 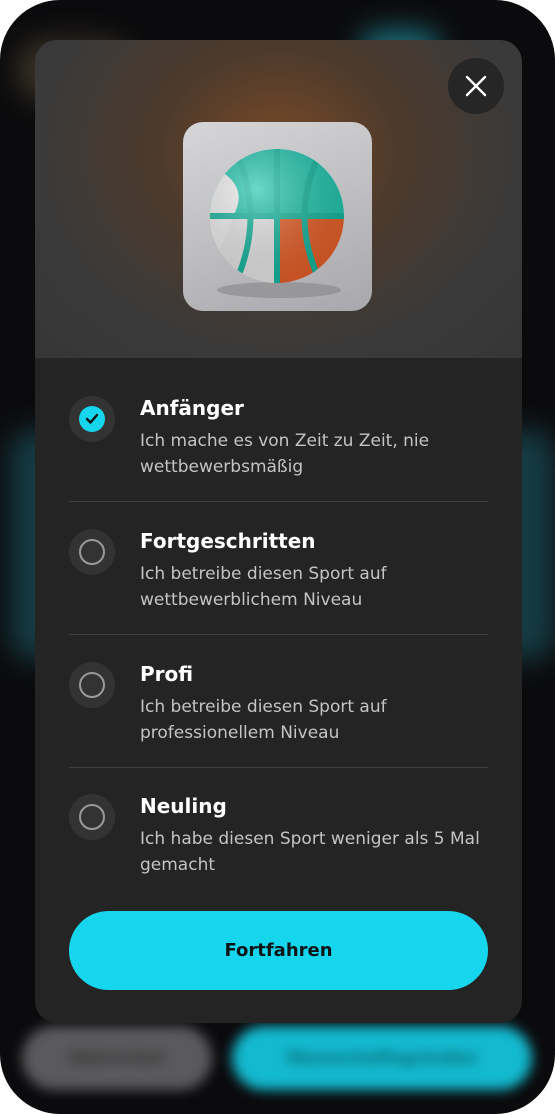 What do you see at coordinates (277, 216) in the screenshot?
I see `basketball-image` at bounding box center [277, 216].